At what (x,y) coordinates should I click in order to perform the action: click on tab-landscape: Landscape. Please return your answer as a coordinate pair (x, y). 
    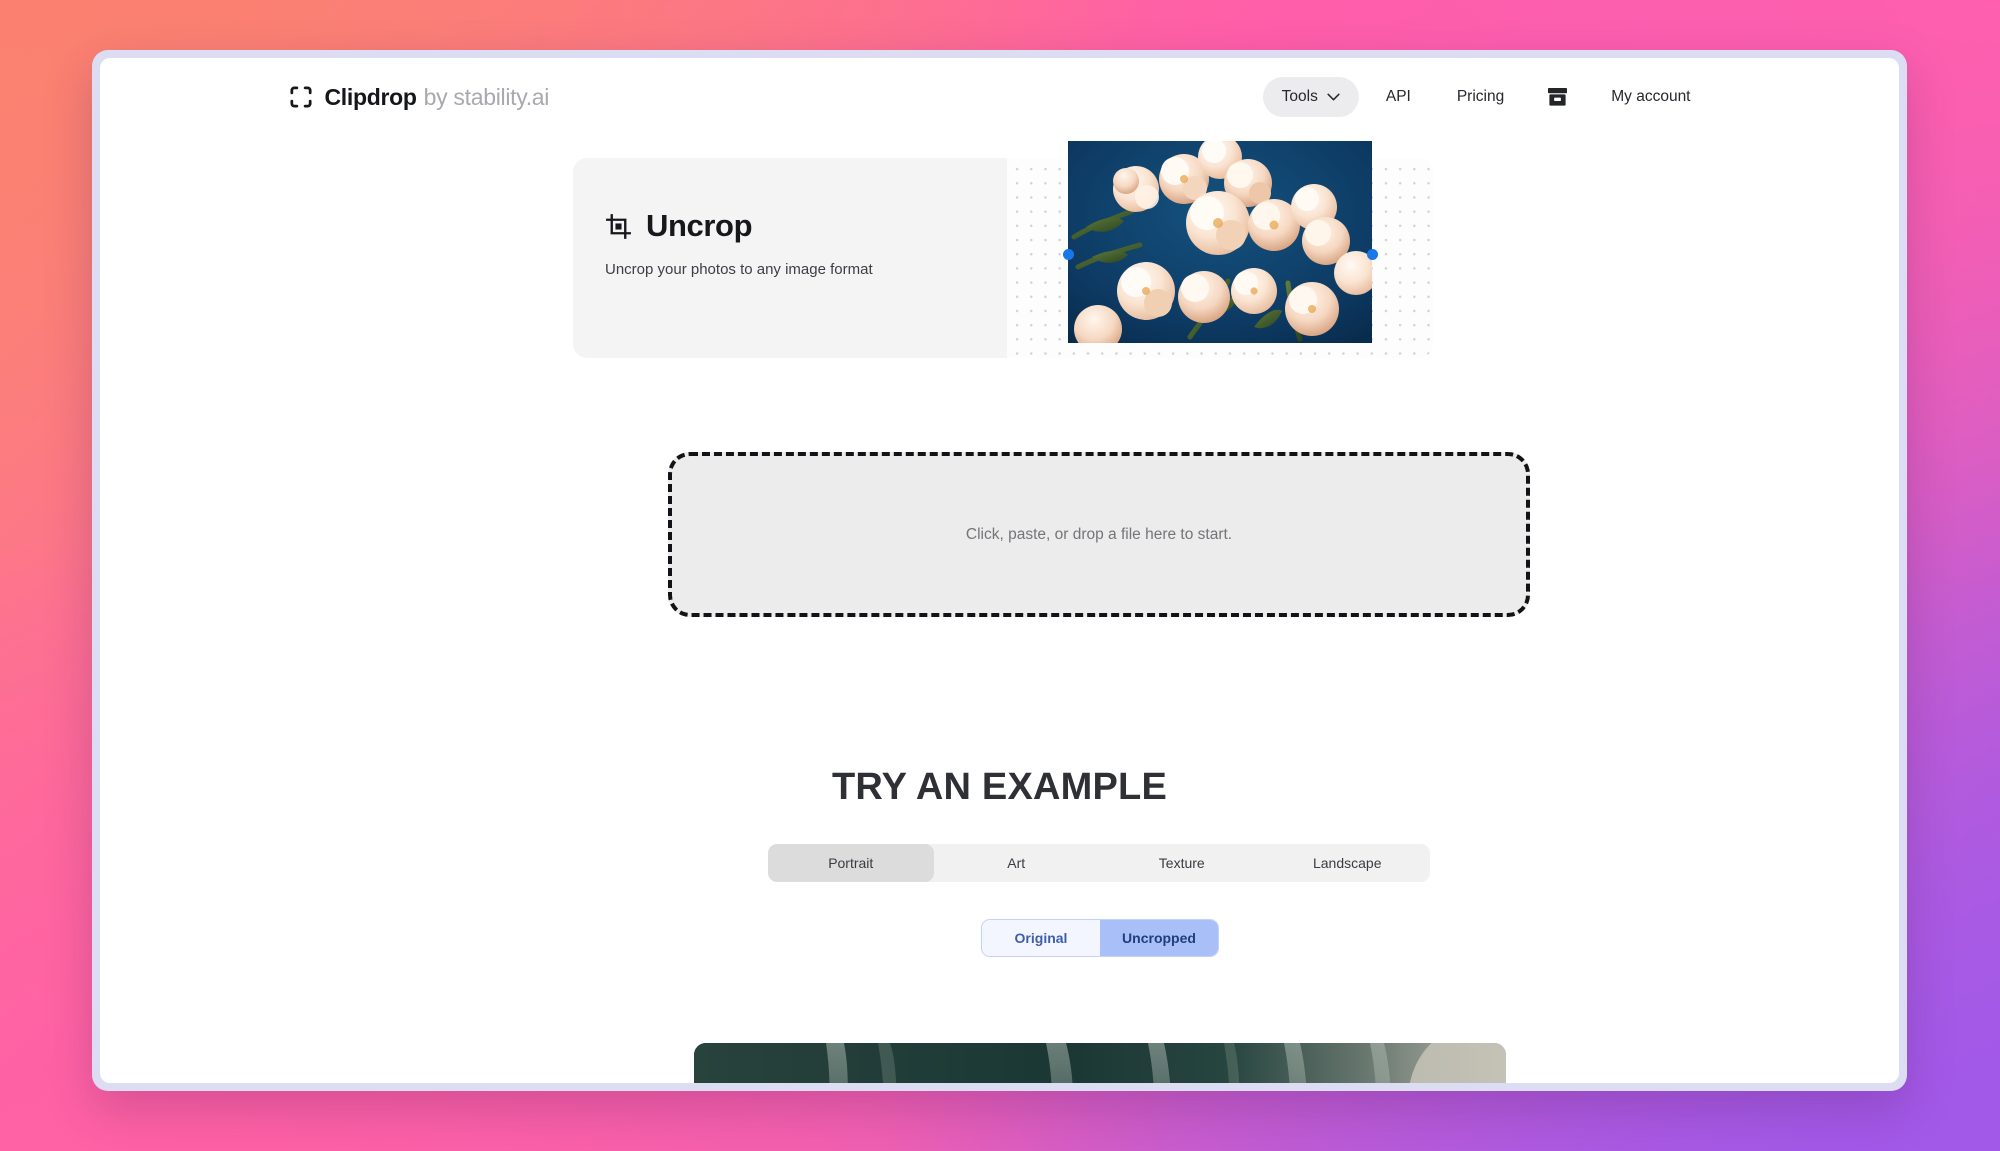
    Looking at the image, I should click on (1348, 863).